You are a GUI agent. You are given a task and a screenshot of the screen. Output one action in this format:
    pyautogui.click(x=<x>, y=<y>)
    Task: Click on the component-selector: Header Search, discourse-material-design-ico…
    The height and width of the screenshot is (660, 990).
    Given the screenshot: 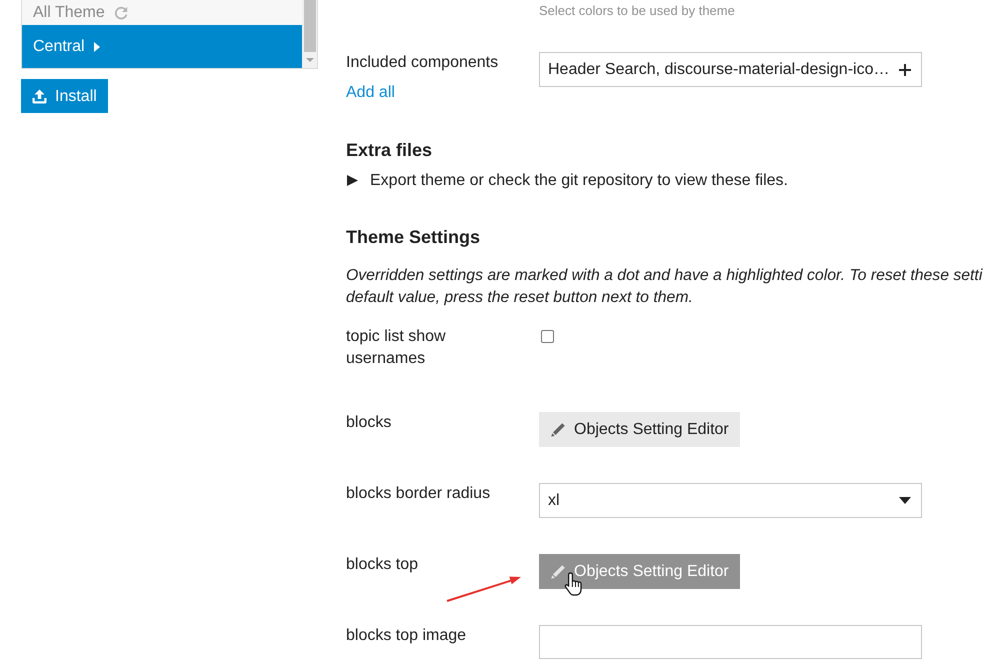 What is the action you would take?
    pyautogui.click(x=730, y=69)
    